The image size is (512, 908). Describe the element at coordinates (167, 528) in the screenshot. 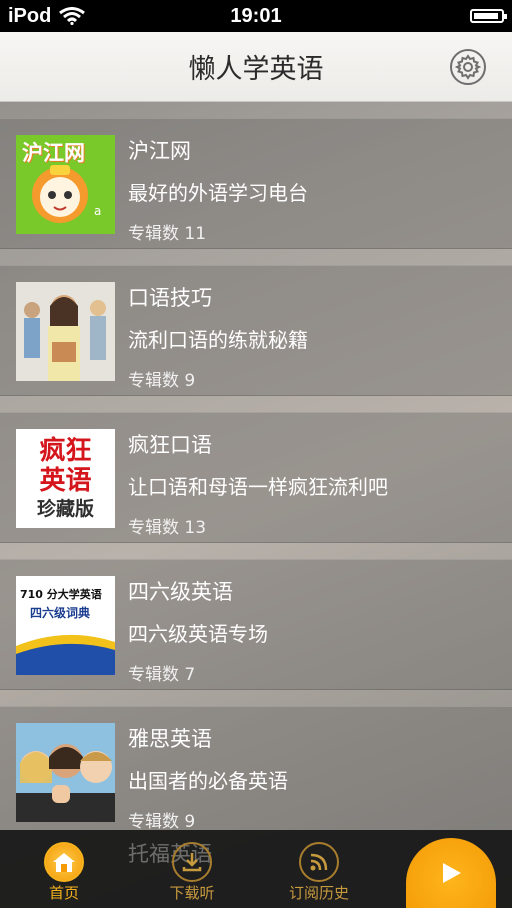

I see `album-count: 专辑数 13` at that location.